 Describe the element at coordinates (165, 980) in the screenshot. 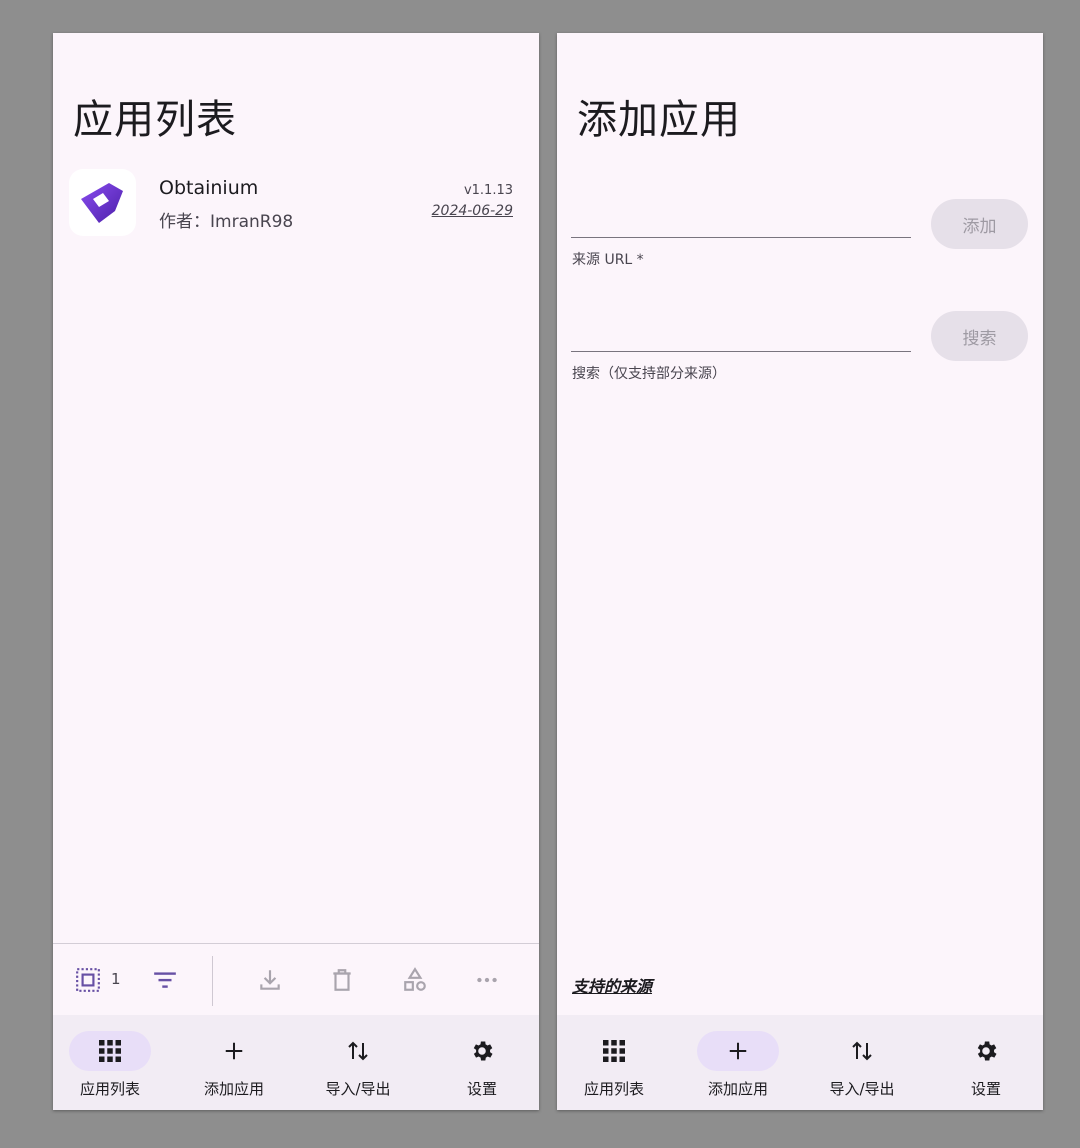

I see `filter-icon` at that location.